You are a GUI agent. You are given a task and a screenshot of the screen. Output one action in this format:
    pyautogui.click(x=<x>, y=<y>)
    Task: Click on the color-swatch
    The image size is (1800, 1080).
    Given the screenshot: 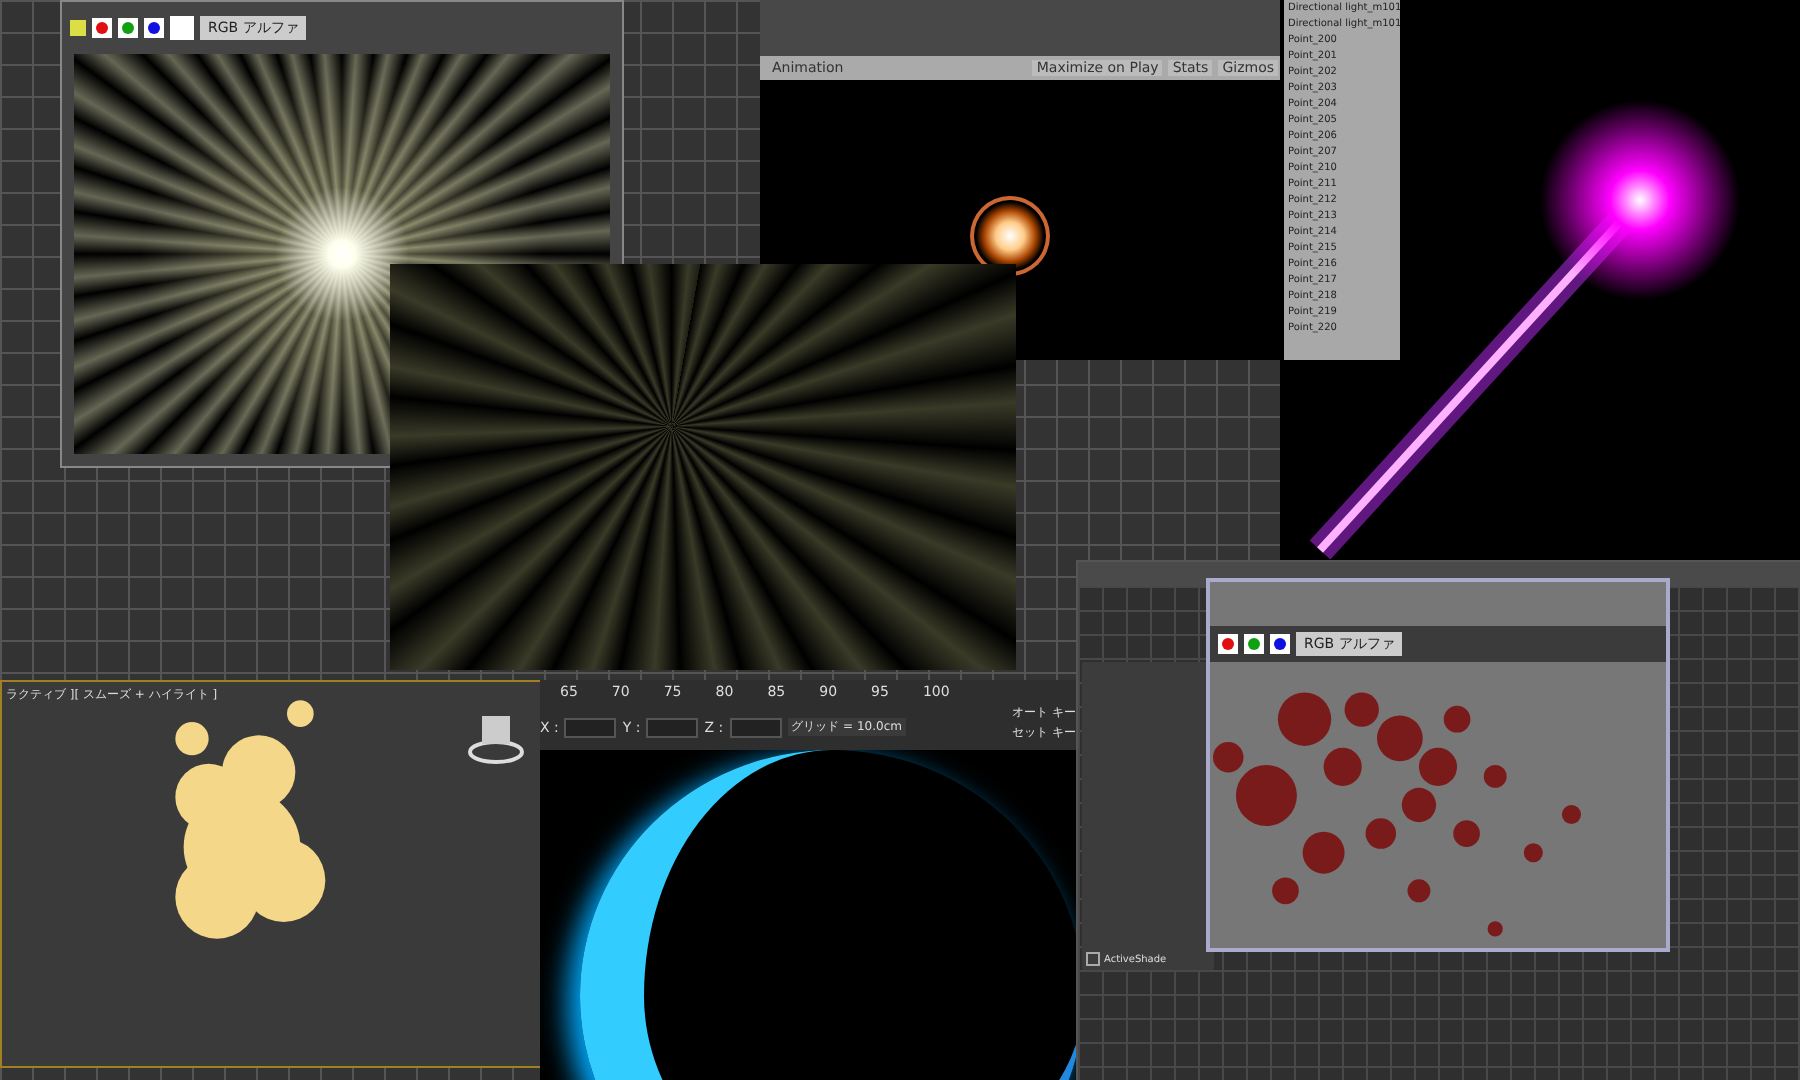 What is the action you would take?
    pyautogui.click(x=182, y=28)
    